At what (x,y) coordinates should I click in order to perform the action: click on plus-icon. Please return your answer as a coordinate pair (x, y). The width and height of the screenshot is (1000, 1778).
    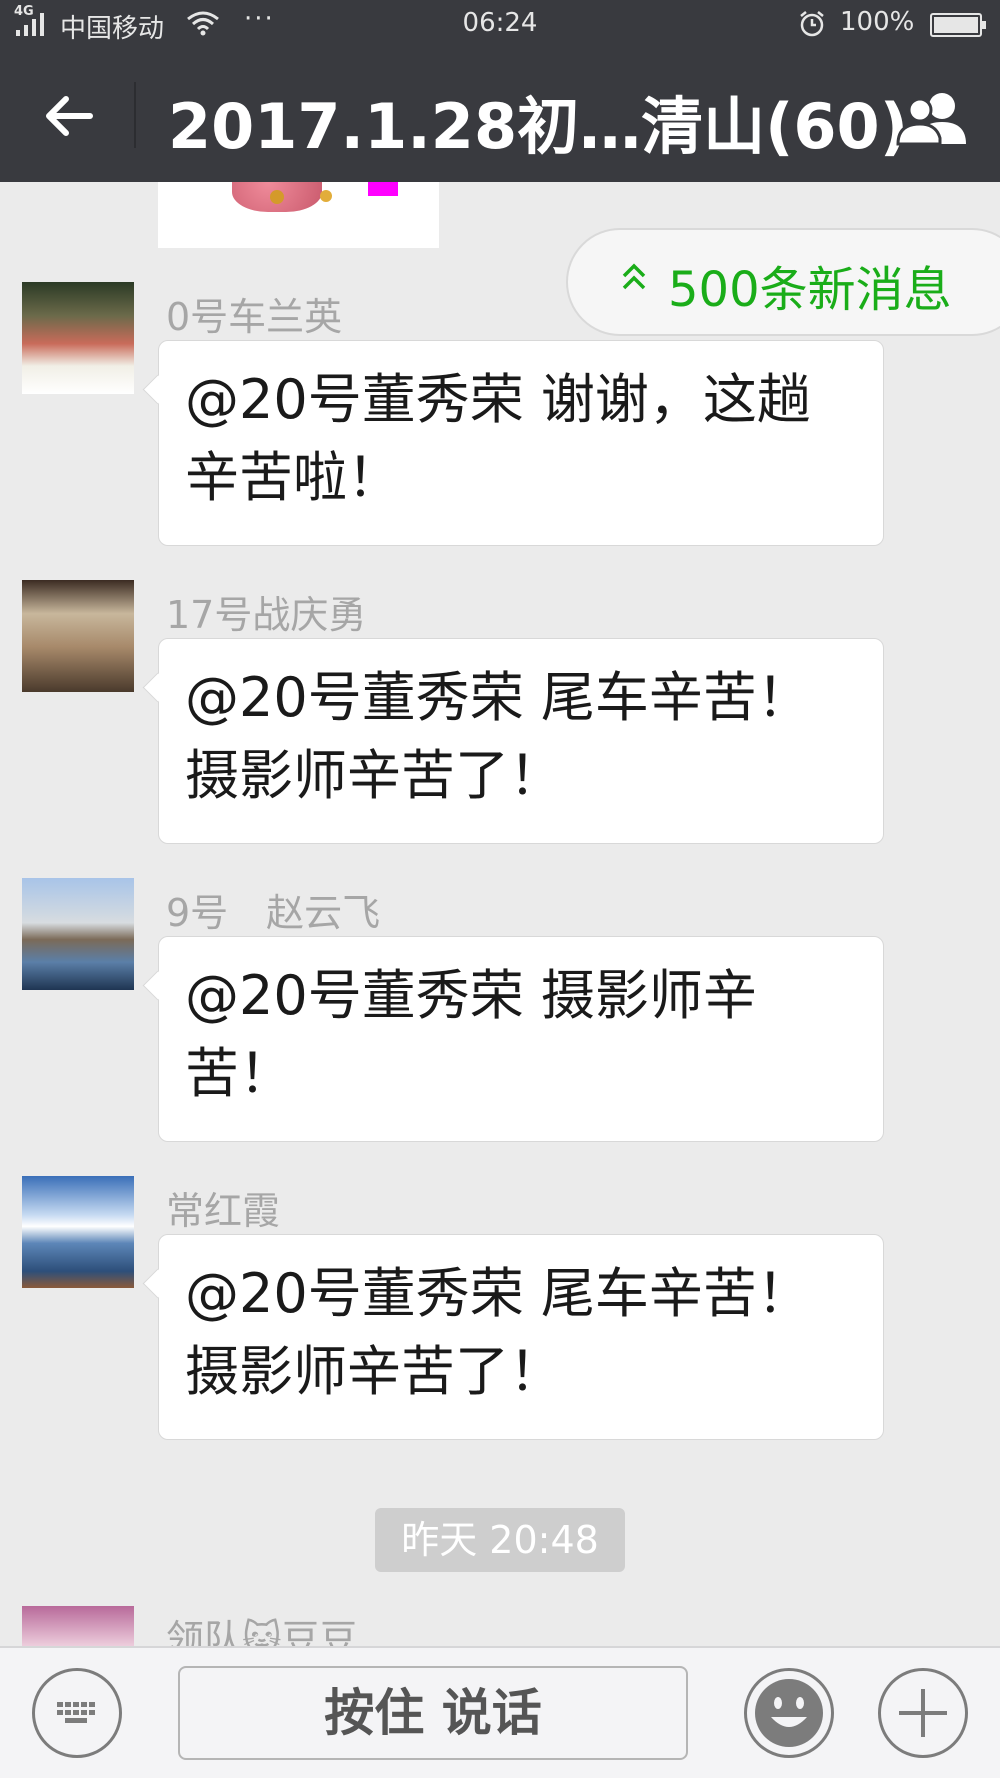
    Looking at the image, I should click on (923, 1713).